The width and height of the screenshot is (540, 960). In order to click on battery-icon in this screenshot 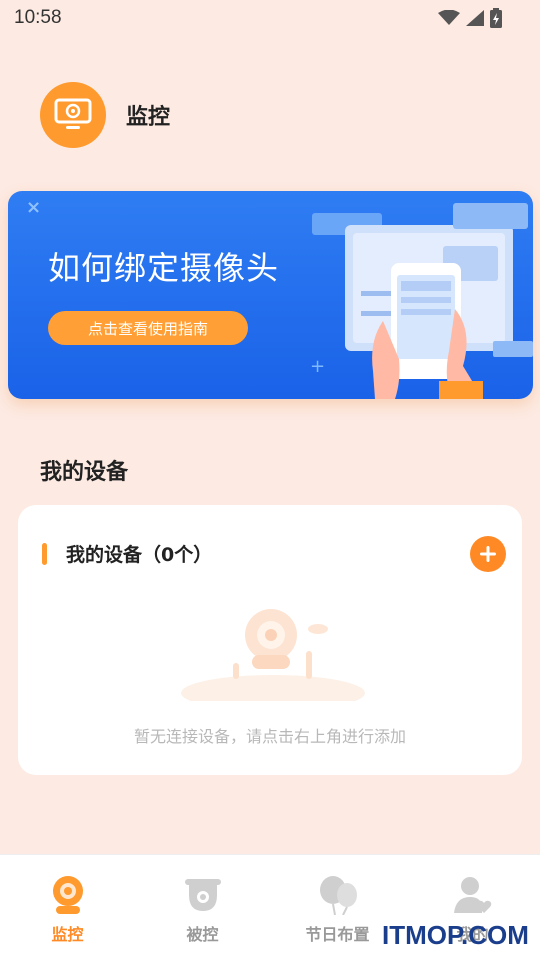, I will do `click(496, 18)`.